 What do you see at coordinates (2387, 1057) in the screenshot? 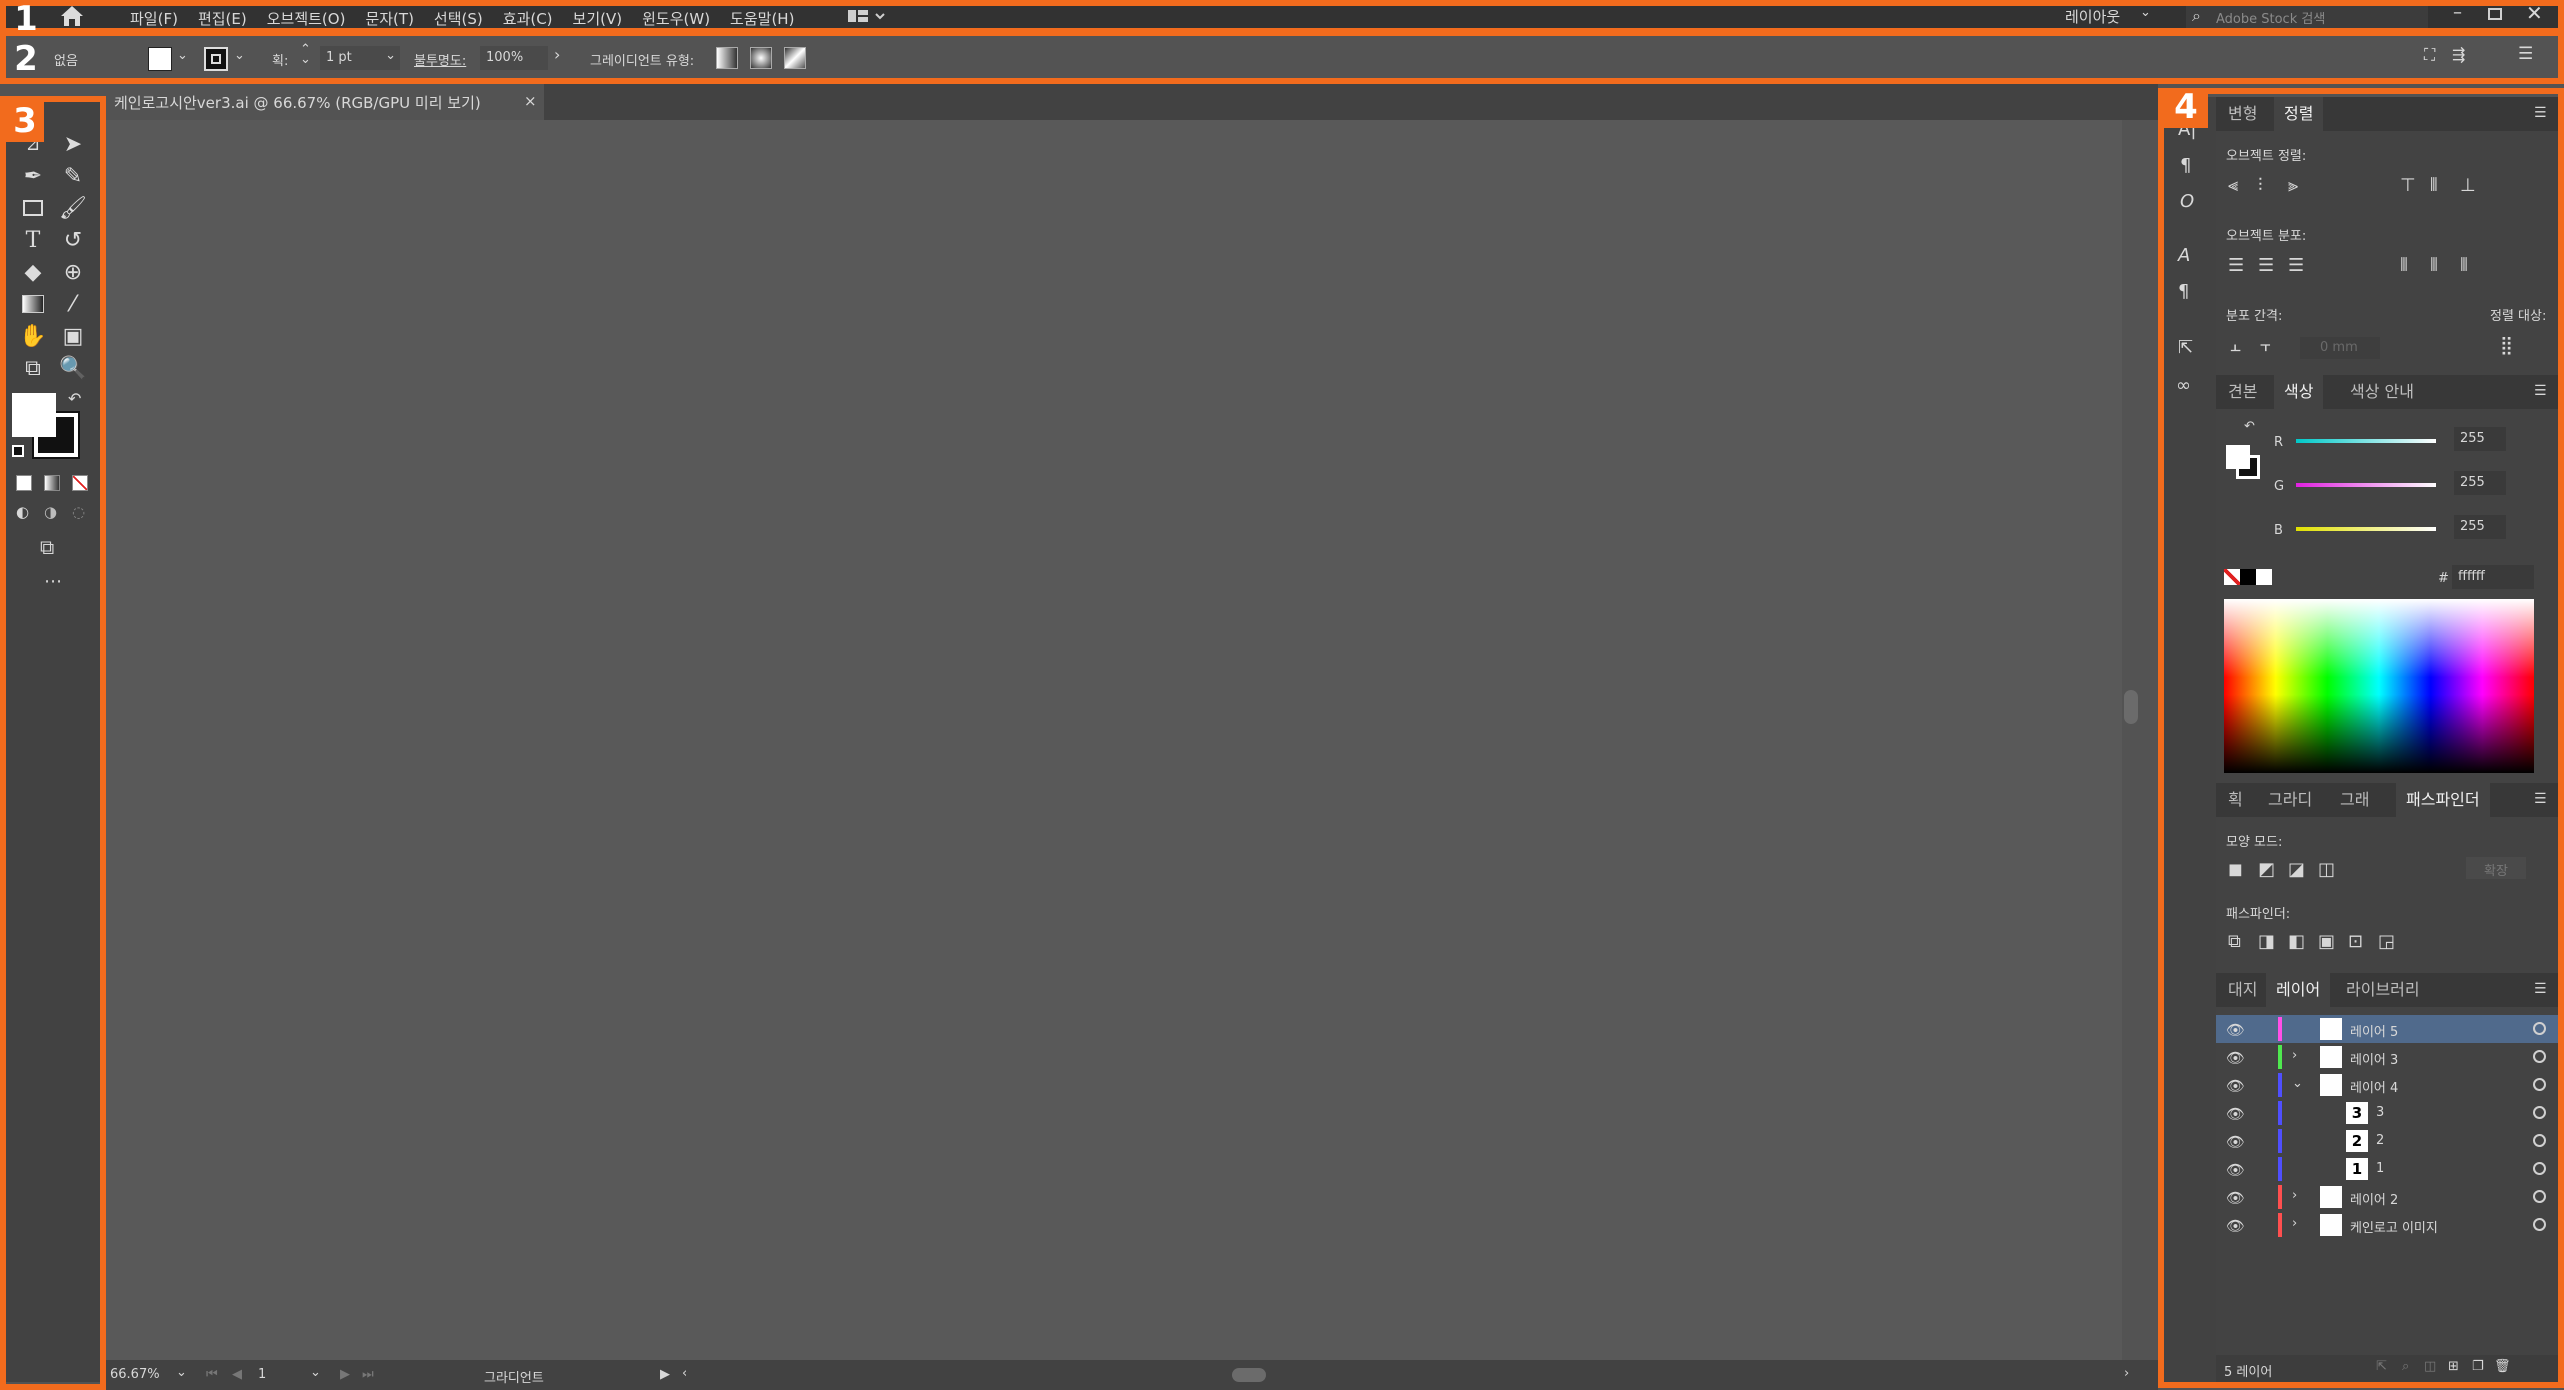
I see `layer-row: 👁 › 레이어 3` at bounding box center [2387, 1057].